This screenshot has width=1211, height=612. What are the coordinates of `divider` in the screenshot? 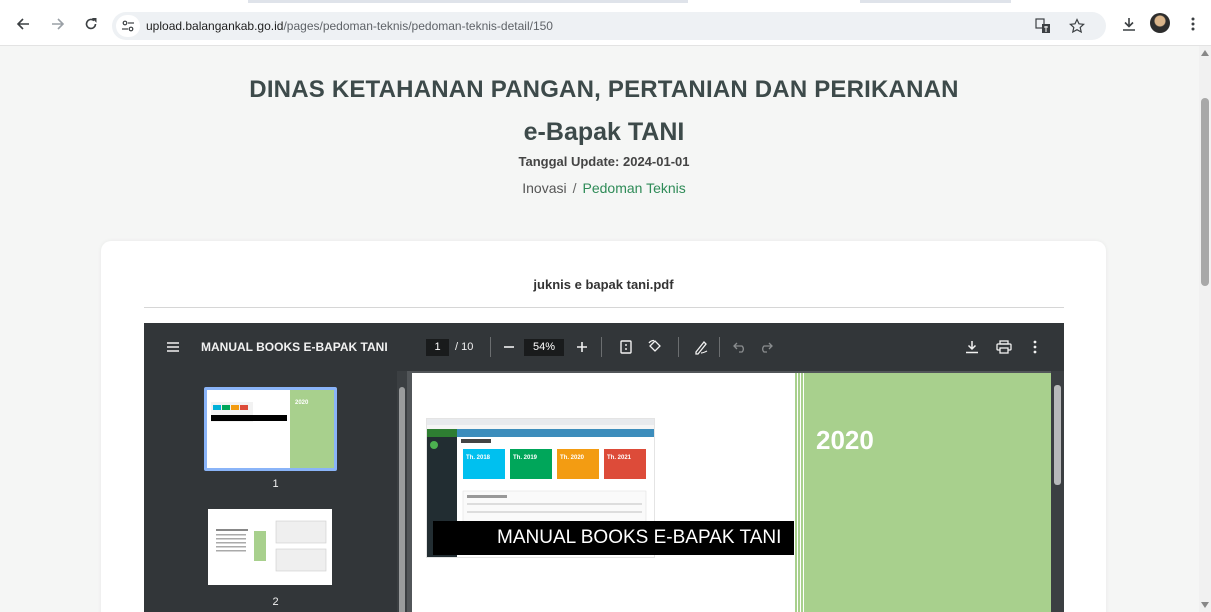 It's located at (604, 307).